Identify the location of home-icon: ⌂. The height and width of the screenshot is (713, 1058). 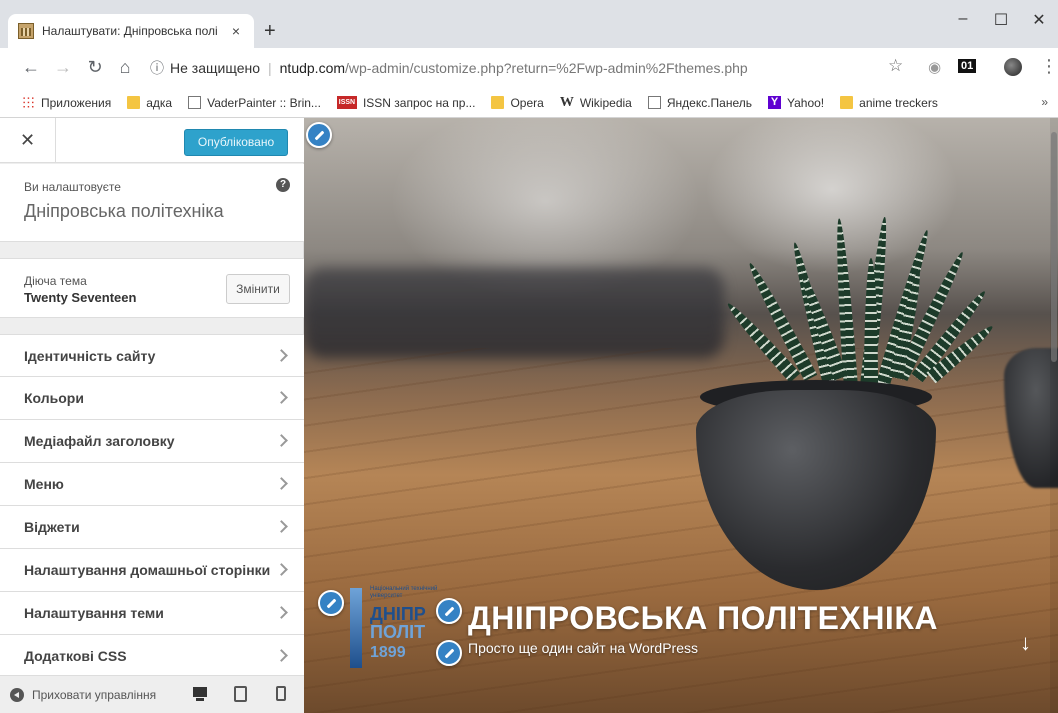
(125, 67).